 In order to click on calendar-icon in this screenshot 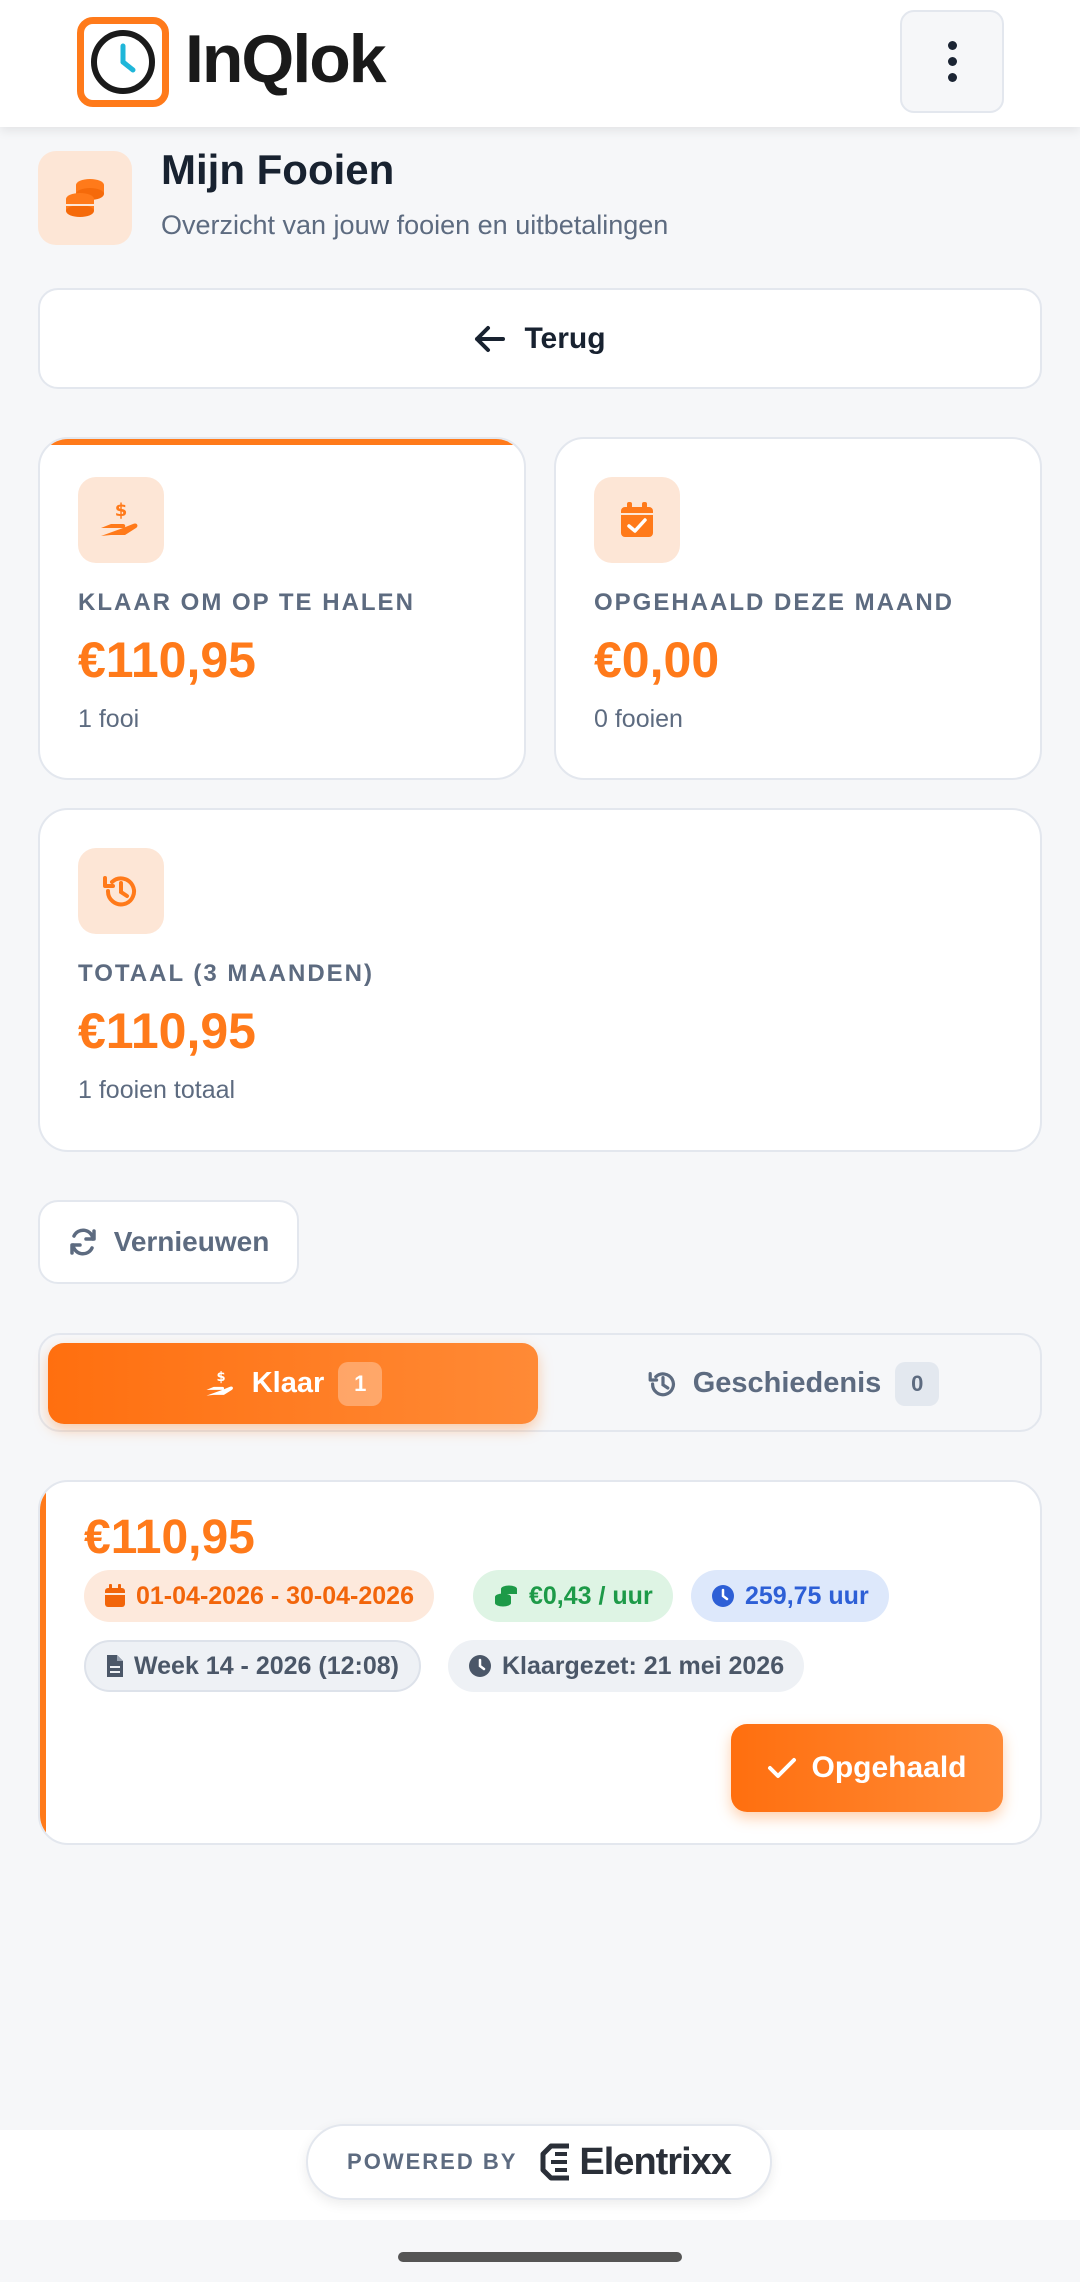, I will do `click(115, 1595)`.